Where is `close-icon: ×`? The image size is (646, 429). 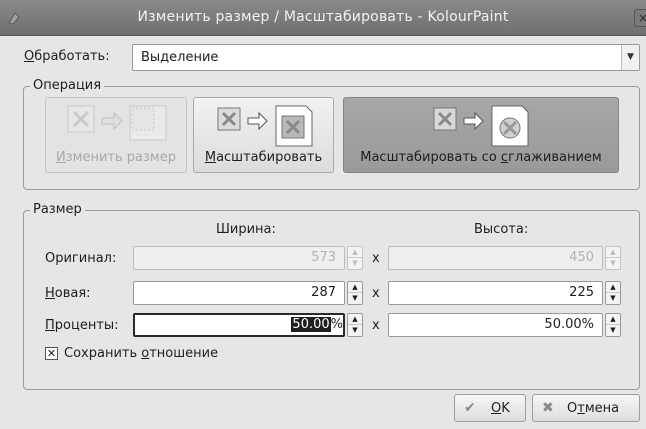 close-icon: × is located at coordinates (640, 18).